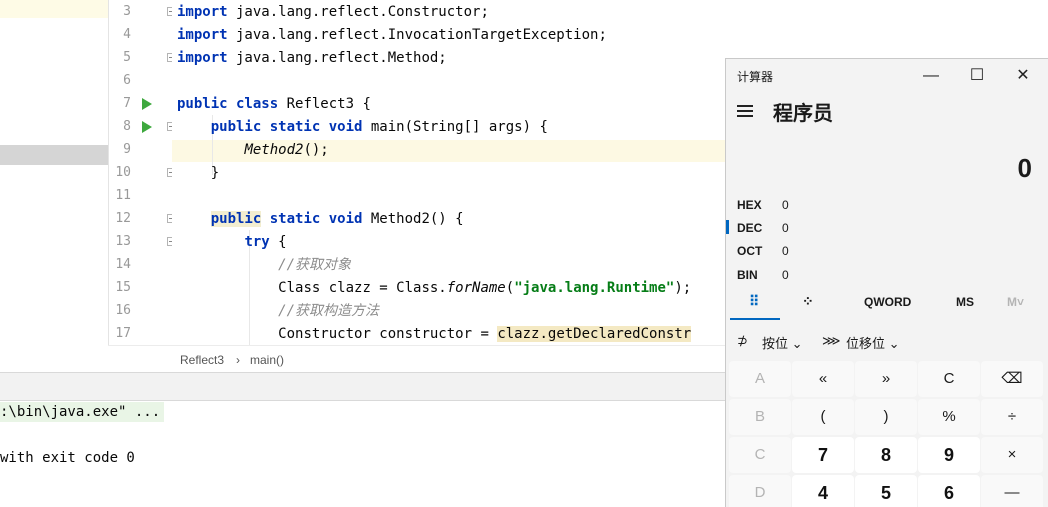 Image resolution: width=1048 pixels, height=507 pixels. I want to click on code-line: public class Reflect3 {, so click(274, 104).